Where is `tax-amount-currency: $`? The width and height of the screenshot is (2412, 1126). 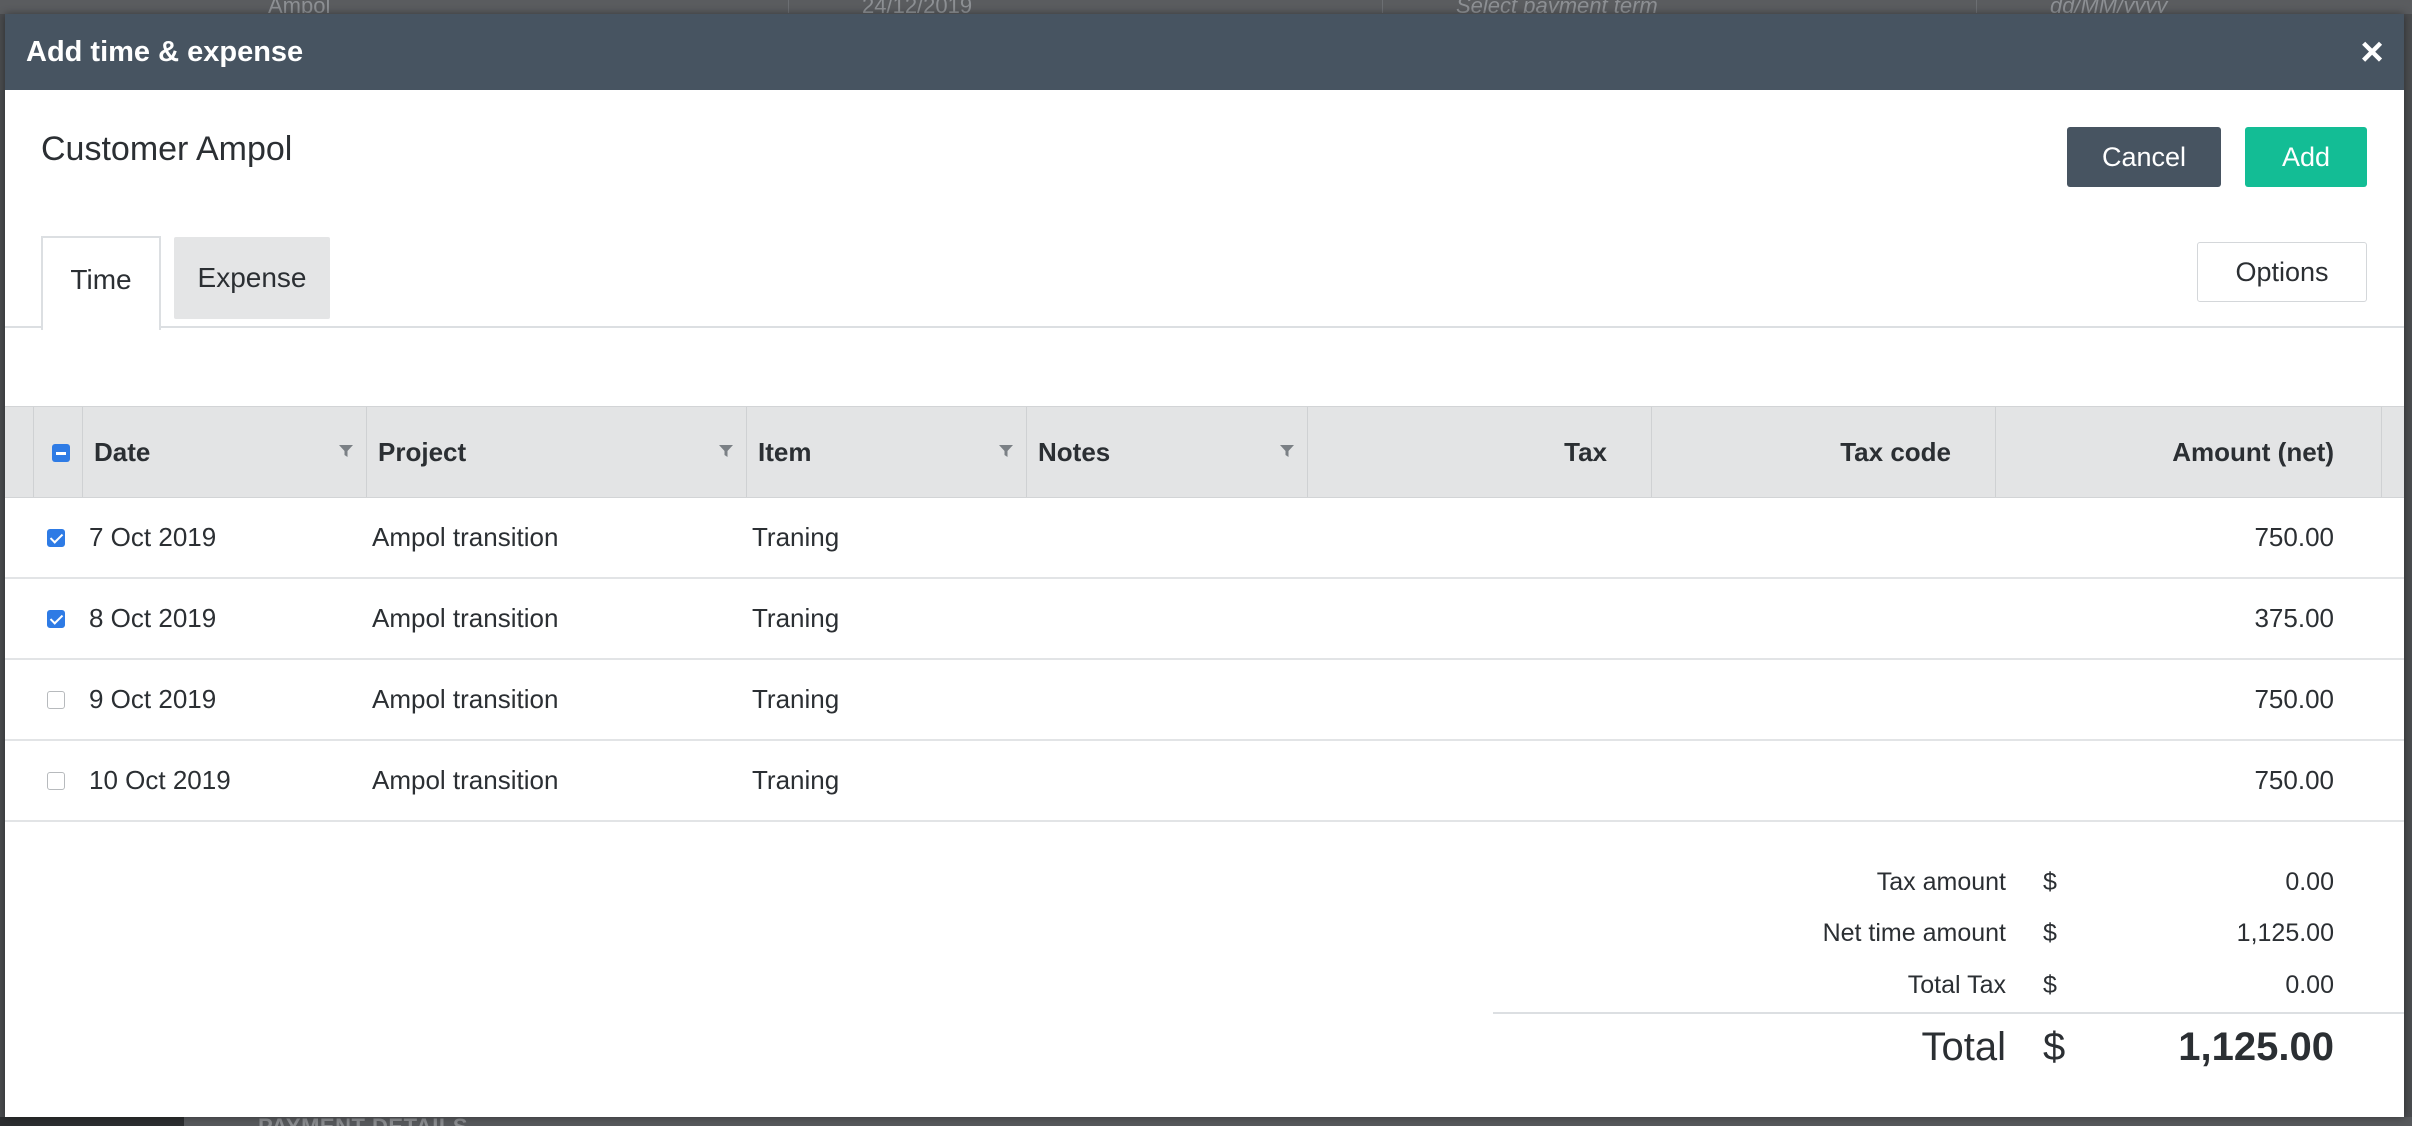 tax-amount-currency: $ is located at coordinates (2050, 882).